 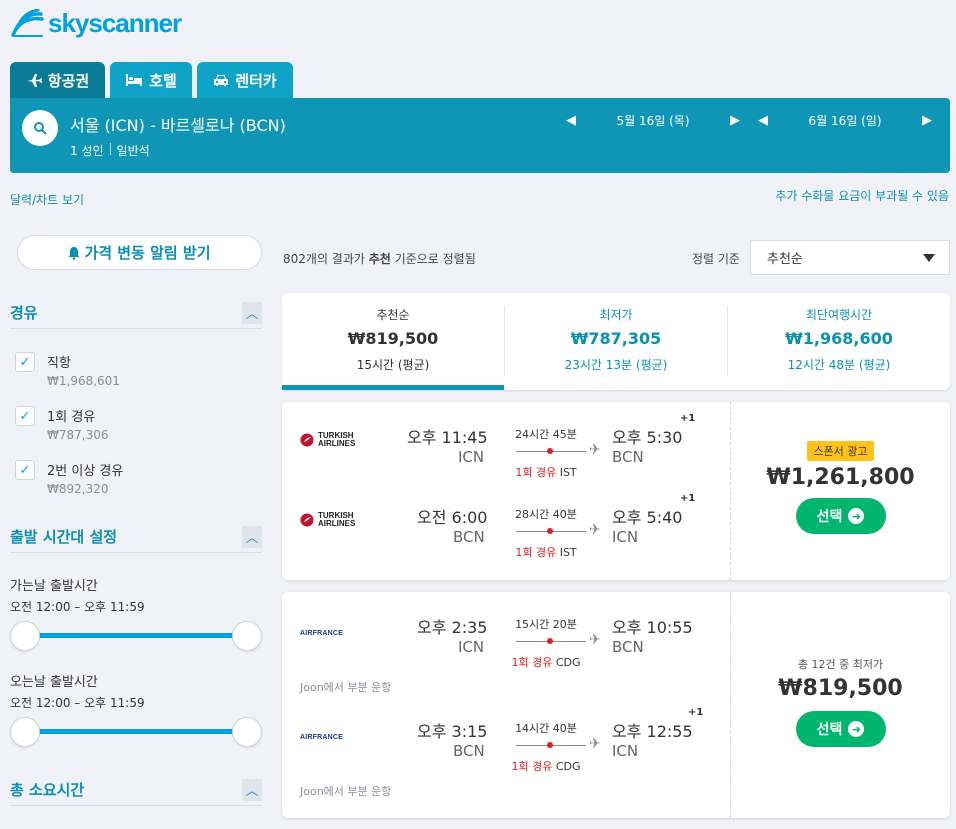 I want to click on summary-tab-fastest: 최단여행시간 ₩1,968,600 12시간 48분 (평균), so click(x=839, y=341).